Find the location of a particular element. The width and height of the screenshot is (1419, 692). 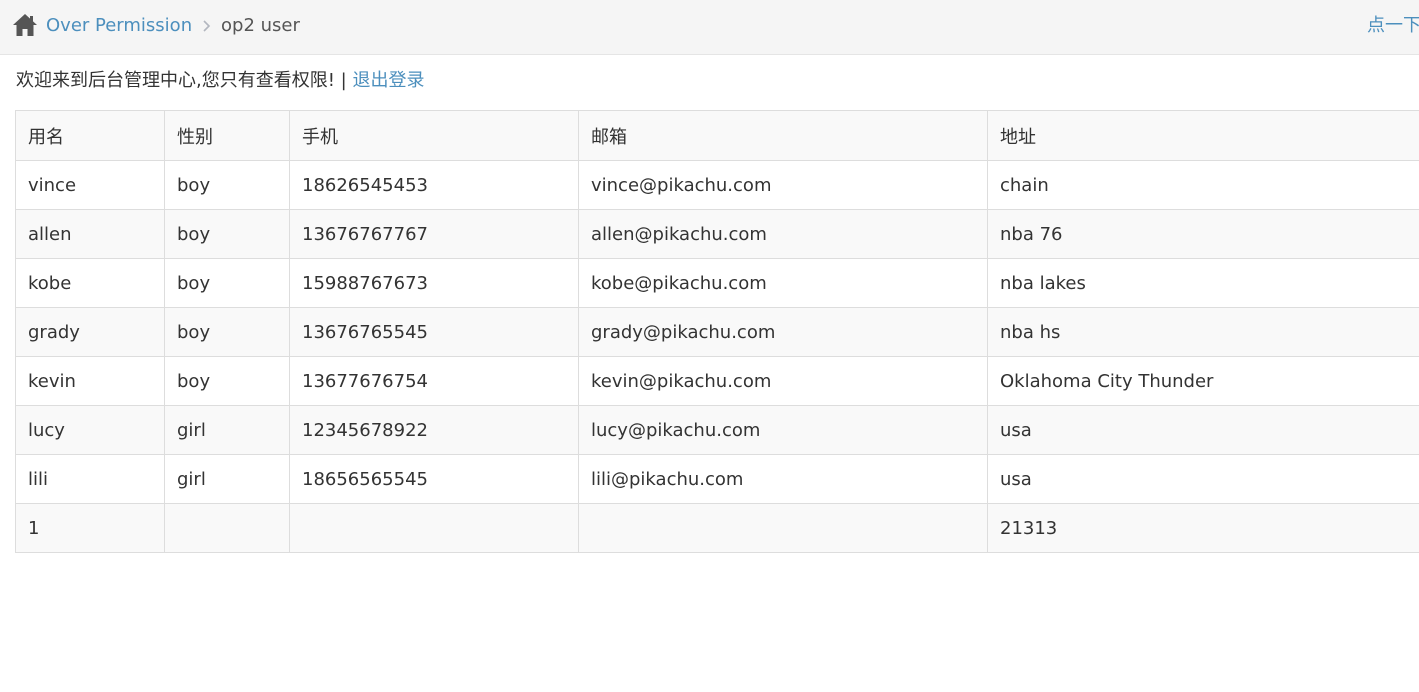

cell-address: Oklahoma City Thunder is located at coordinates (1203, 381).